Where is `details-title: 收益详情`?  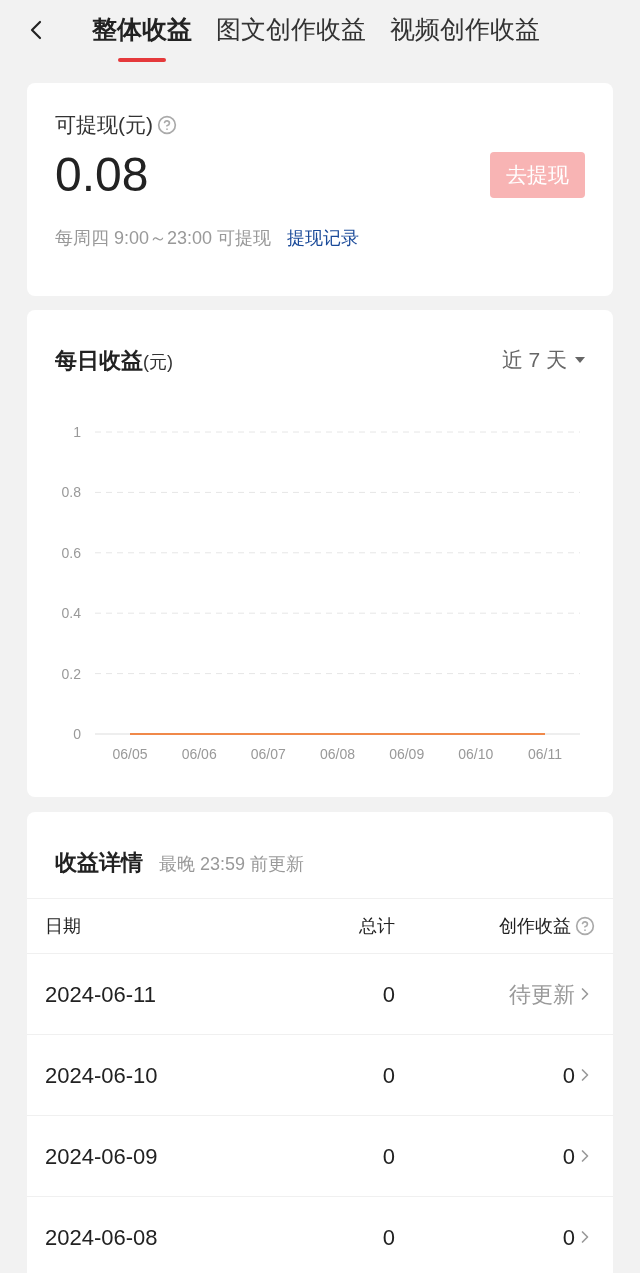
details-title: 收益详情 is located at coordinates (99, 863).